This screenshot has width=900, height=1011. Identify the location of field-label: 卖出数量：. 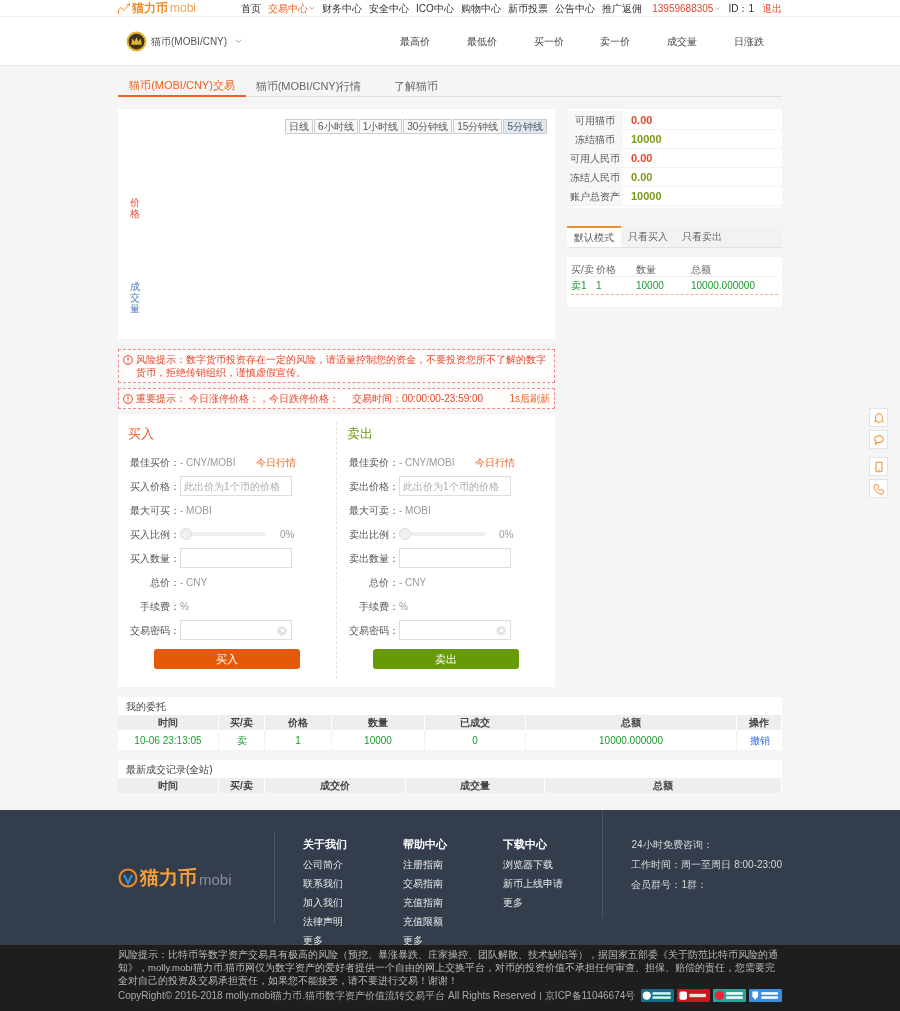
(373, 558).